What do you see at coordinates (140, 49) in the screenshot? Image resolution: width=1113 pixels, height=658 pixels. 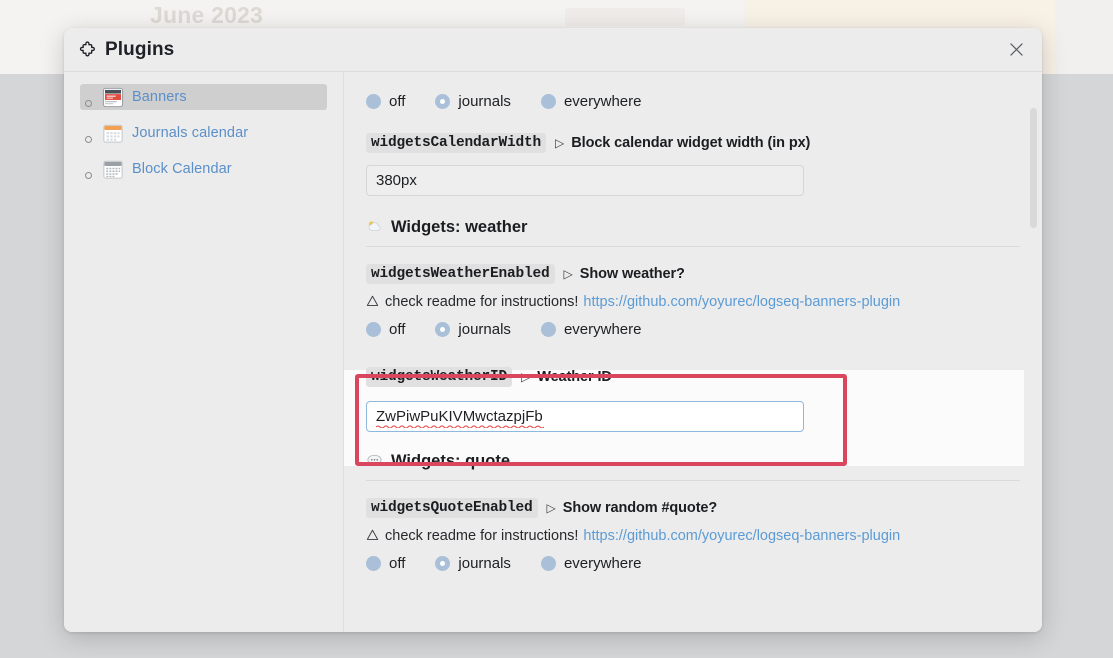 I see `page-title: Plugins` at bounding box center [140, 49].